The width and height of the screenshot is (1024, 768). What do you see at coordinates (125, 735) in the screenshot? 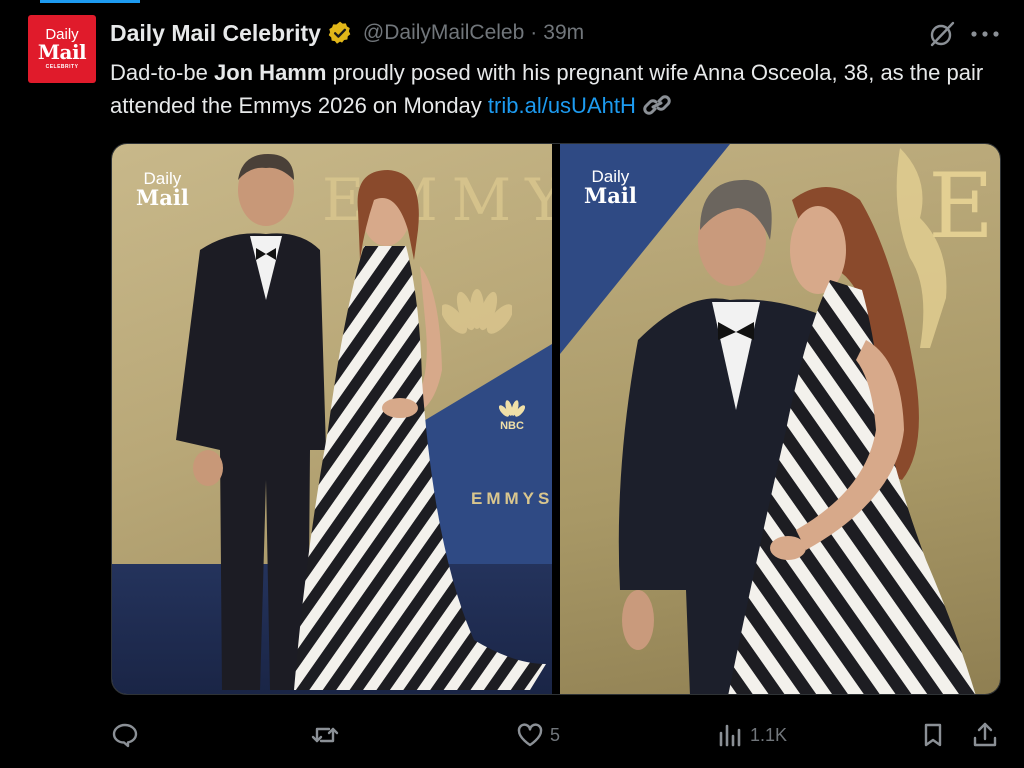
I see `reply-icon` at bounding box center [125, 735].